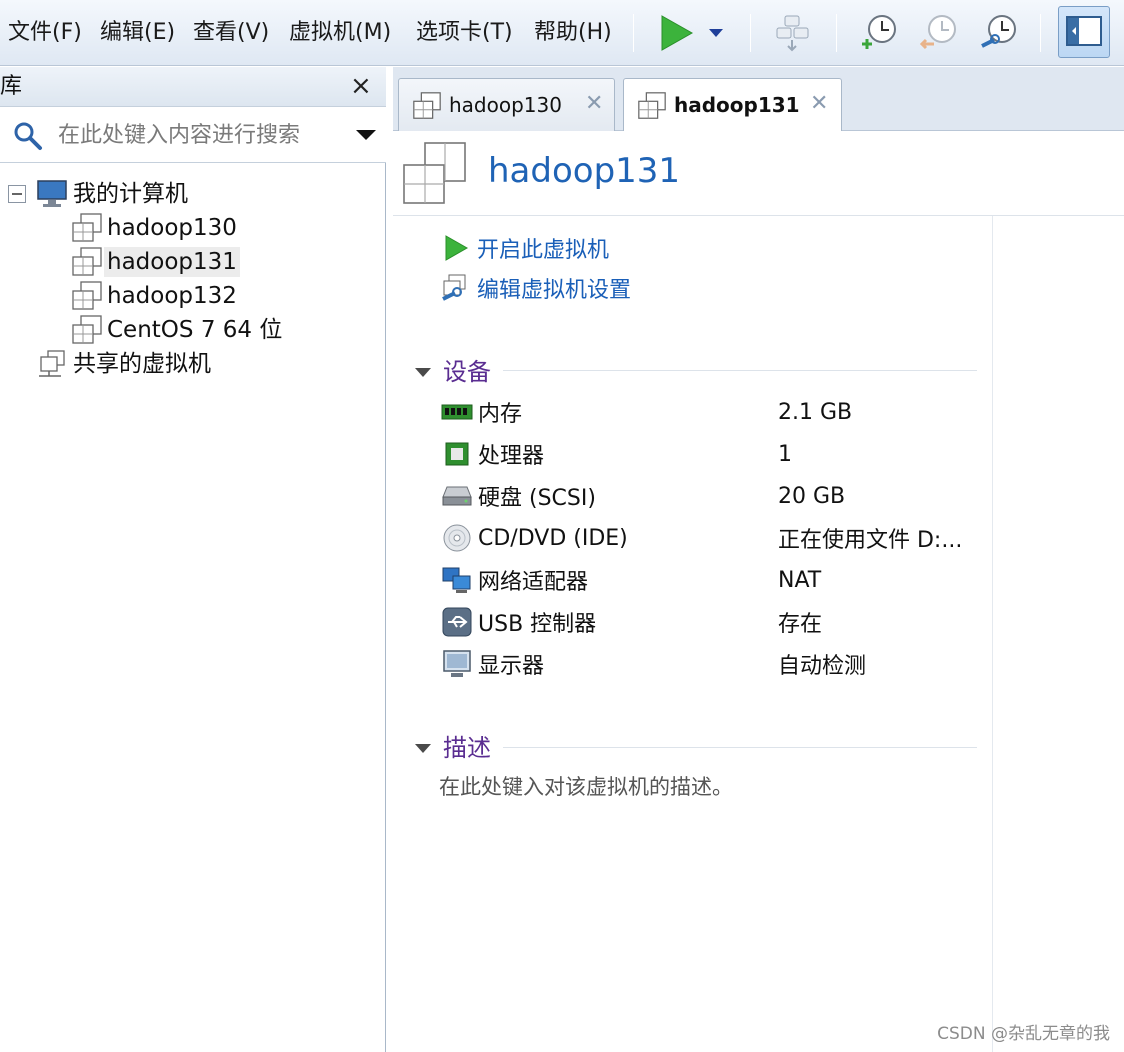  I want to click on tree-item-hadoop131: hadoop131, so click(155, 262).